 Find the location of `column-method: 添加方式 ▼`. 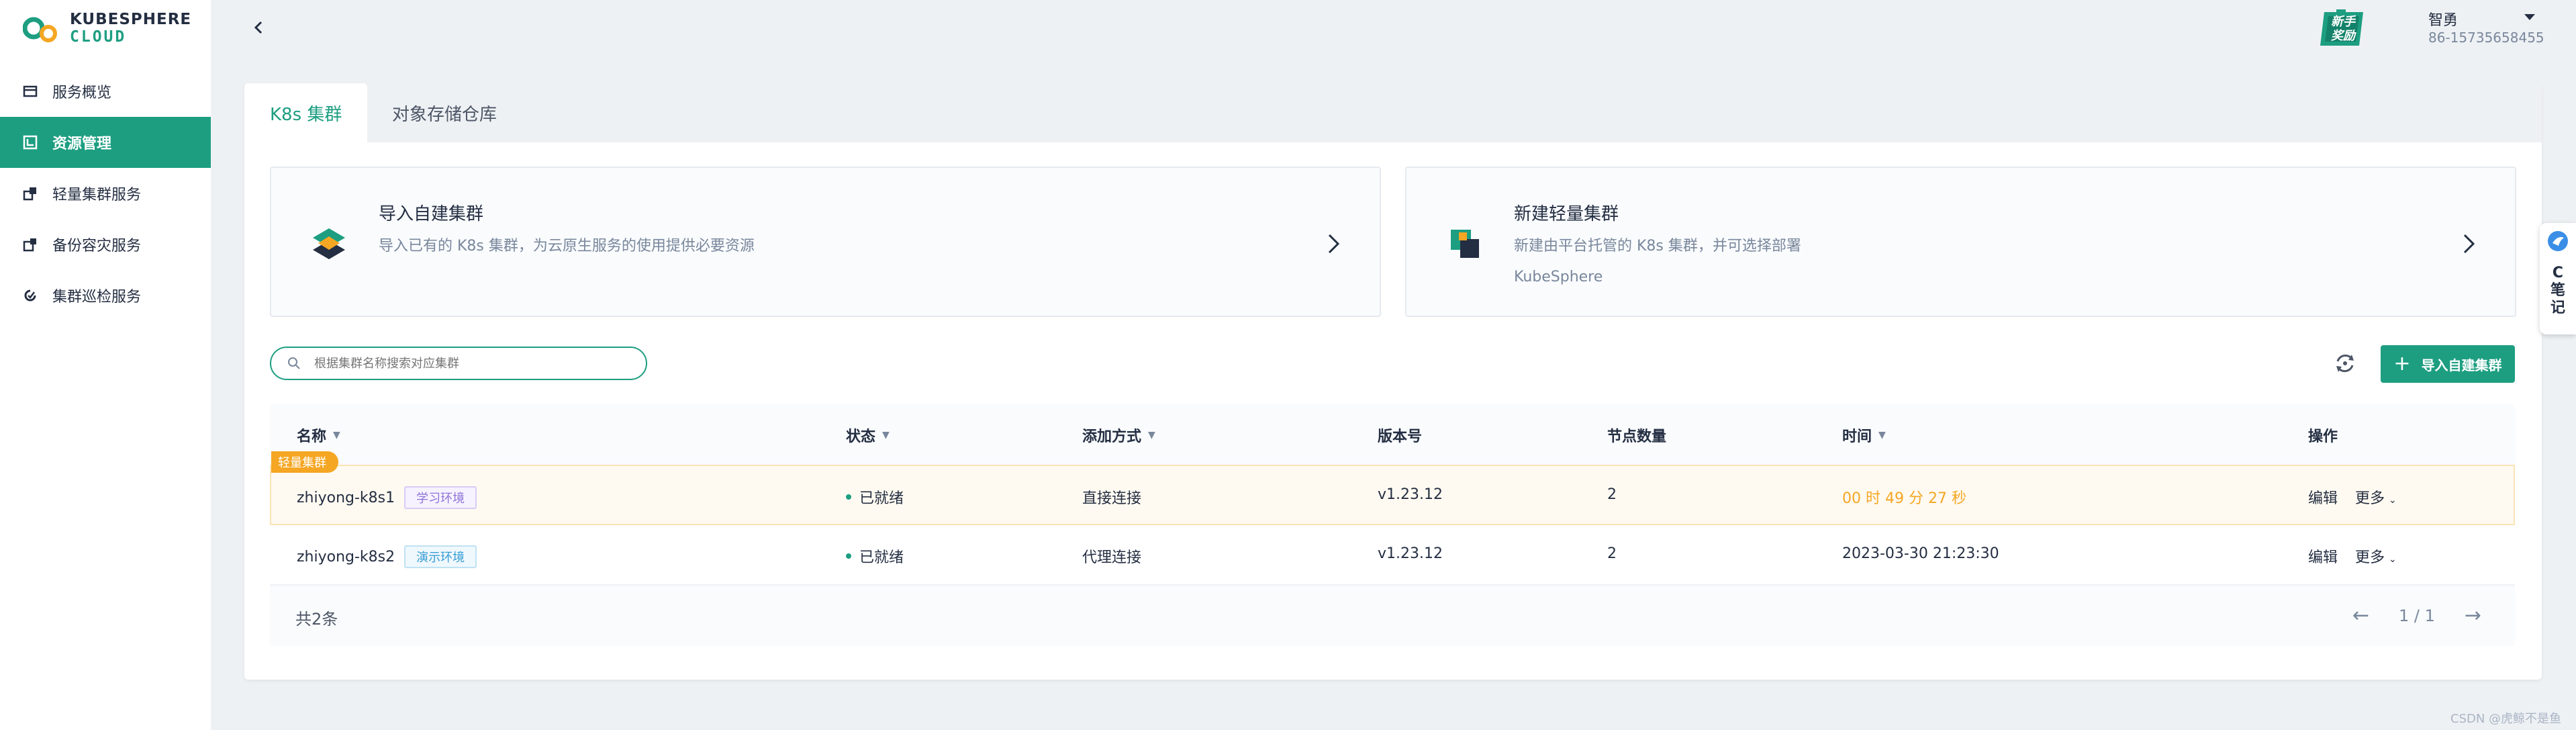

column-method: 添加方式 ▼ is located at coordinates (1118, 435).